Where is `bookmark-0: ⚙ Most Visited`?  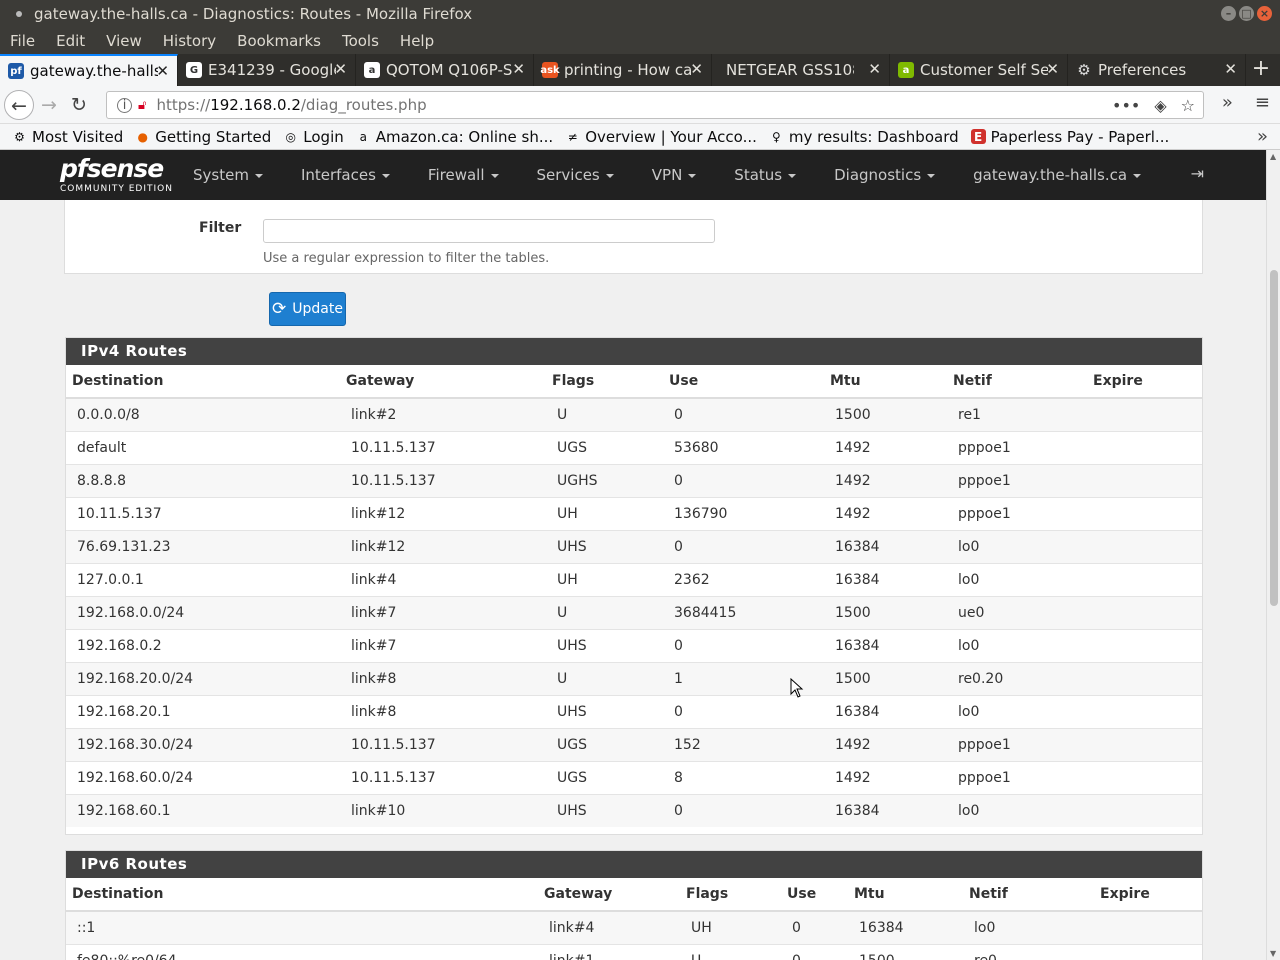 bookmark-0: ⚙ Most Visited is located at coordinates (67, 137).